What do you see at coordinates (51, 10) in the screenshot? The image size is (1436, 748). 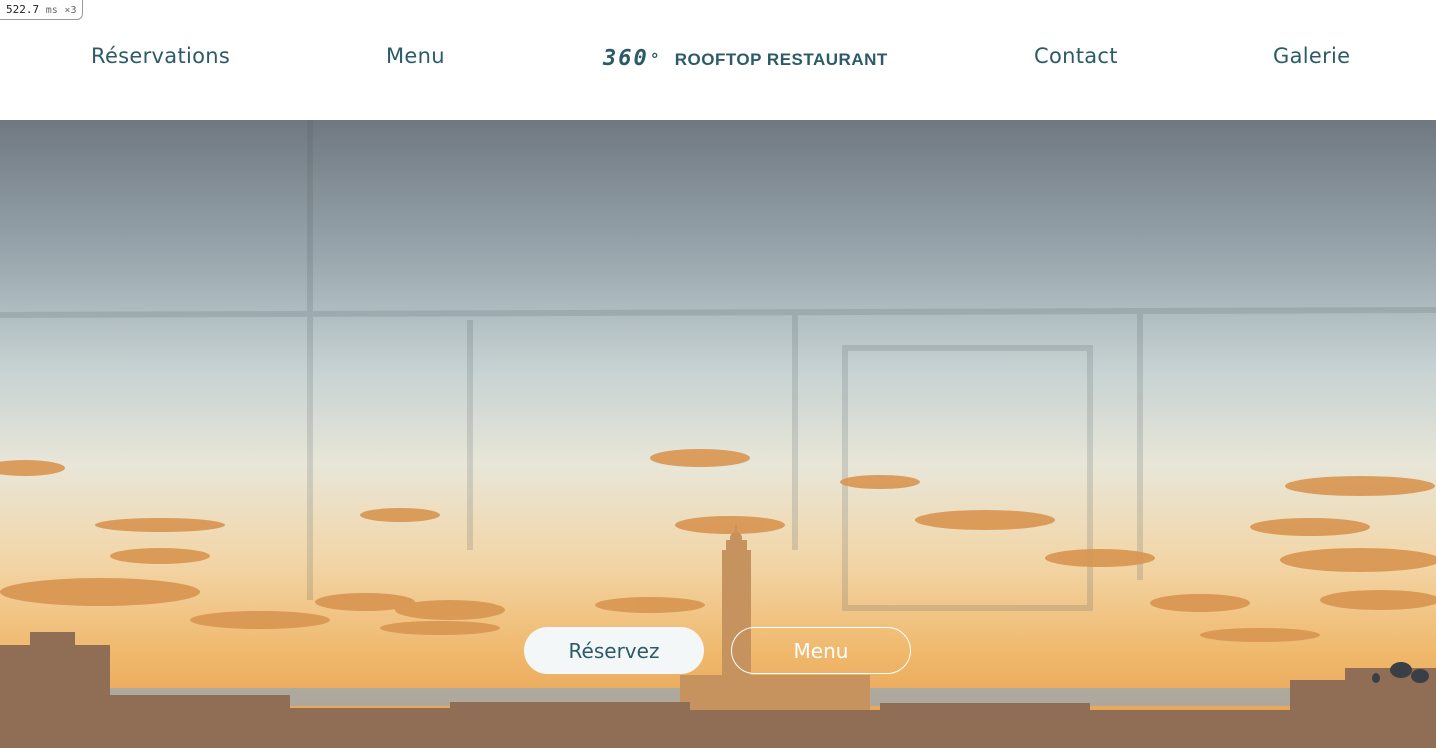 I see `perf-unit: ms` at bounding box center [51, 10].